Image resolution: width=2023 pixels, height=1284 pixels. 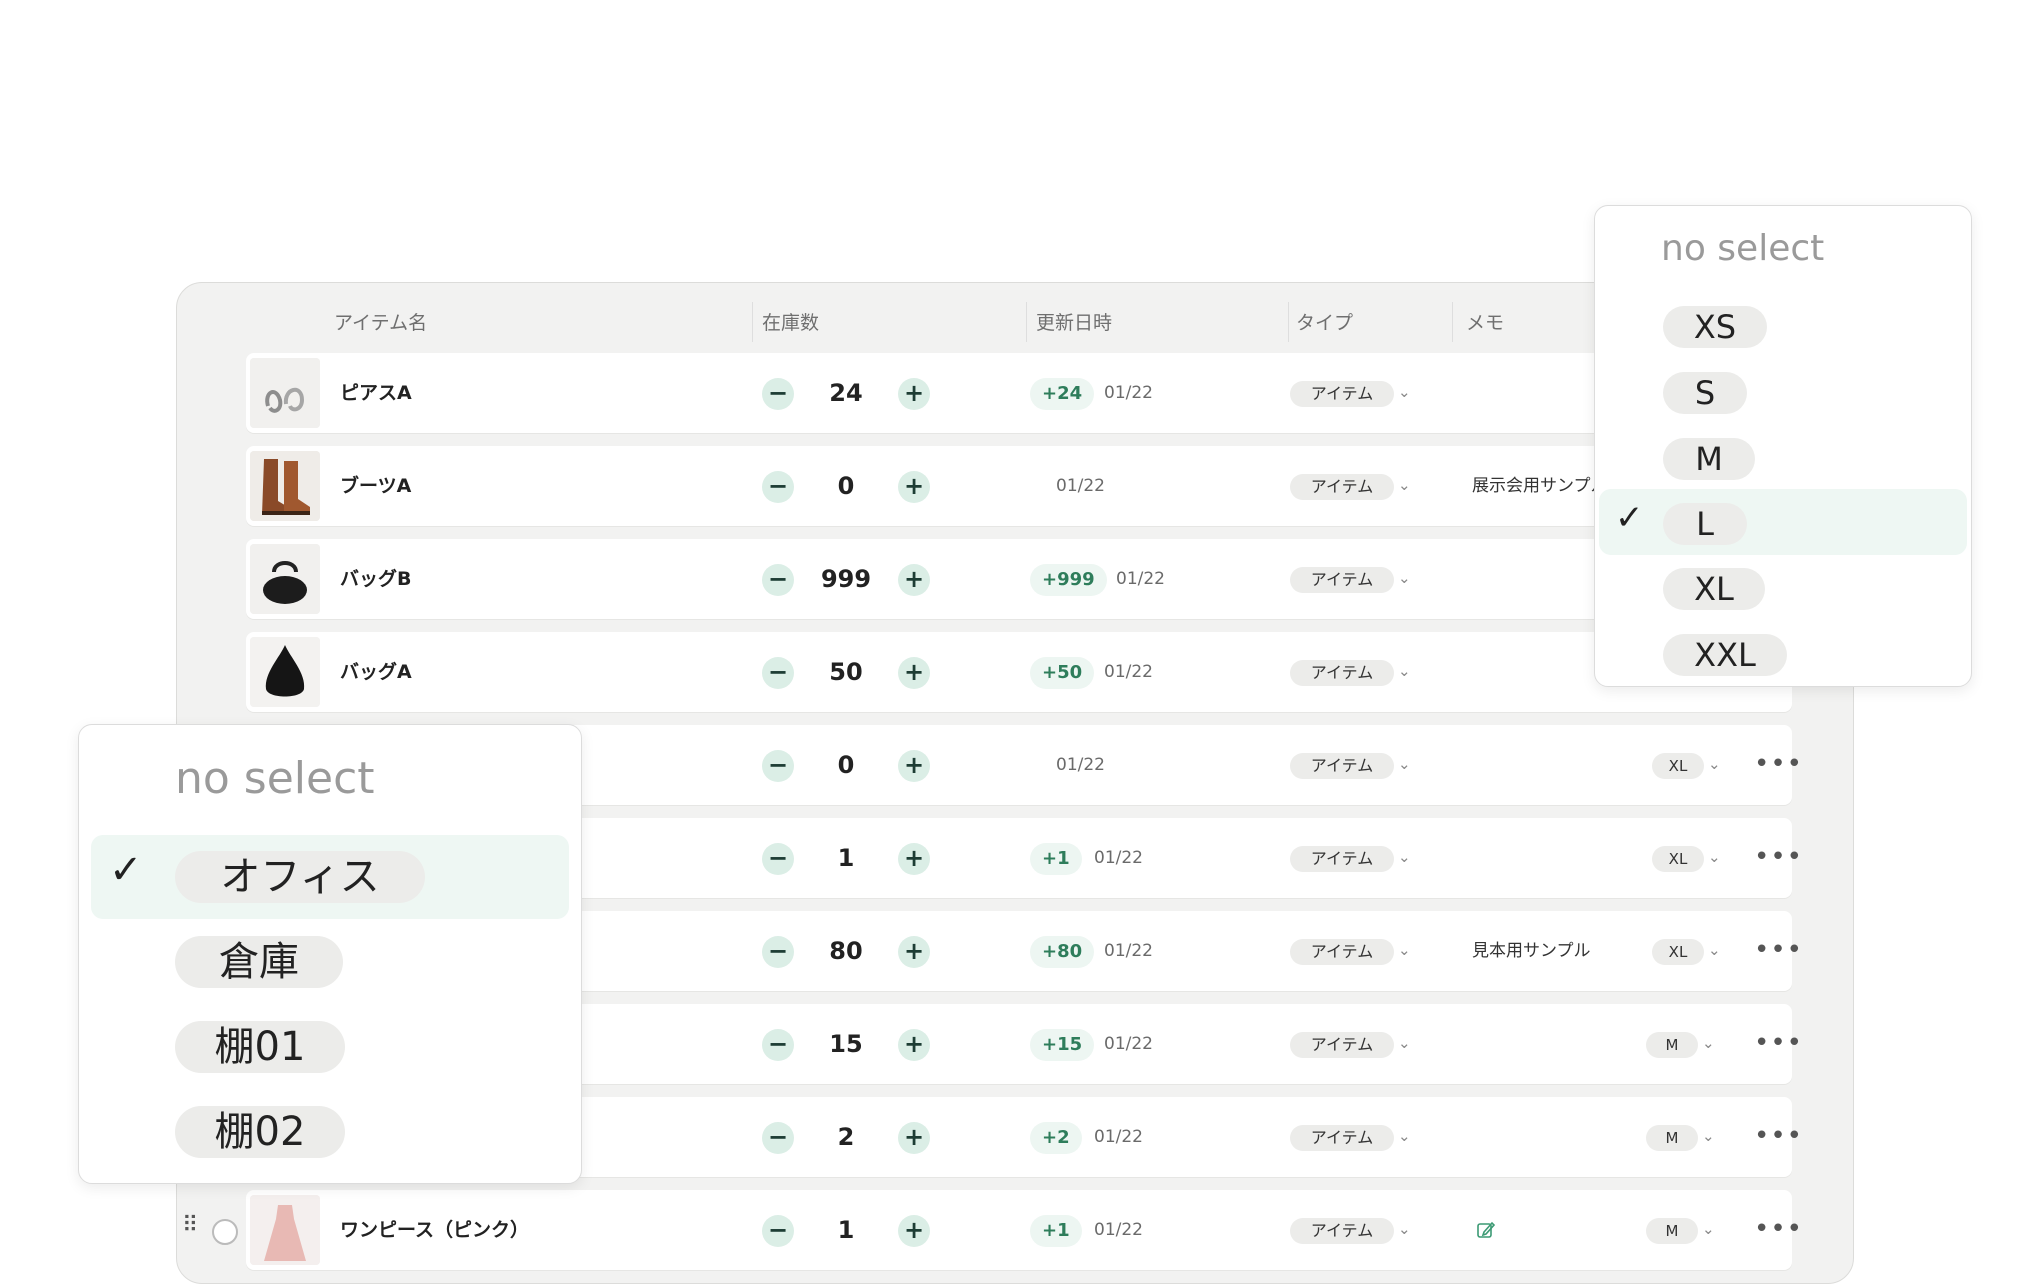 What do you see at coordinates (1019, 393) in the screenshot?
I see `table-row: ピアスA − 24 + +24 01/22 アイテム ⌄` at bounding box center [1019, 393].